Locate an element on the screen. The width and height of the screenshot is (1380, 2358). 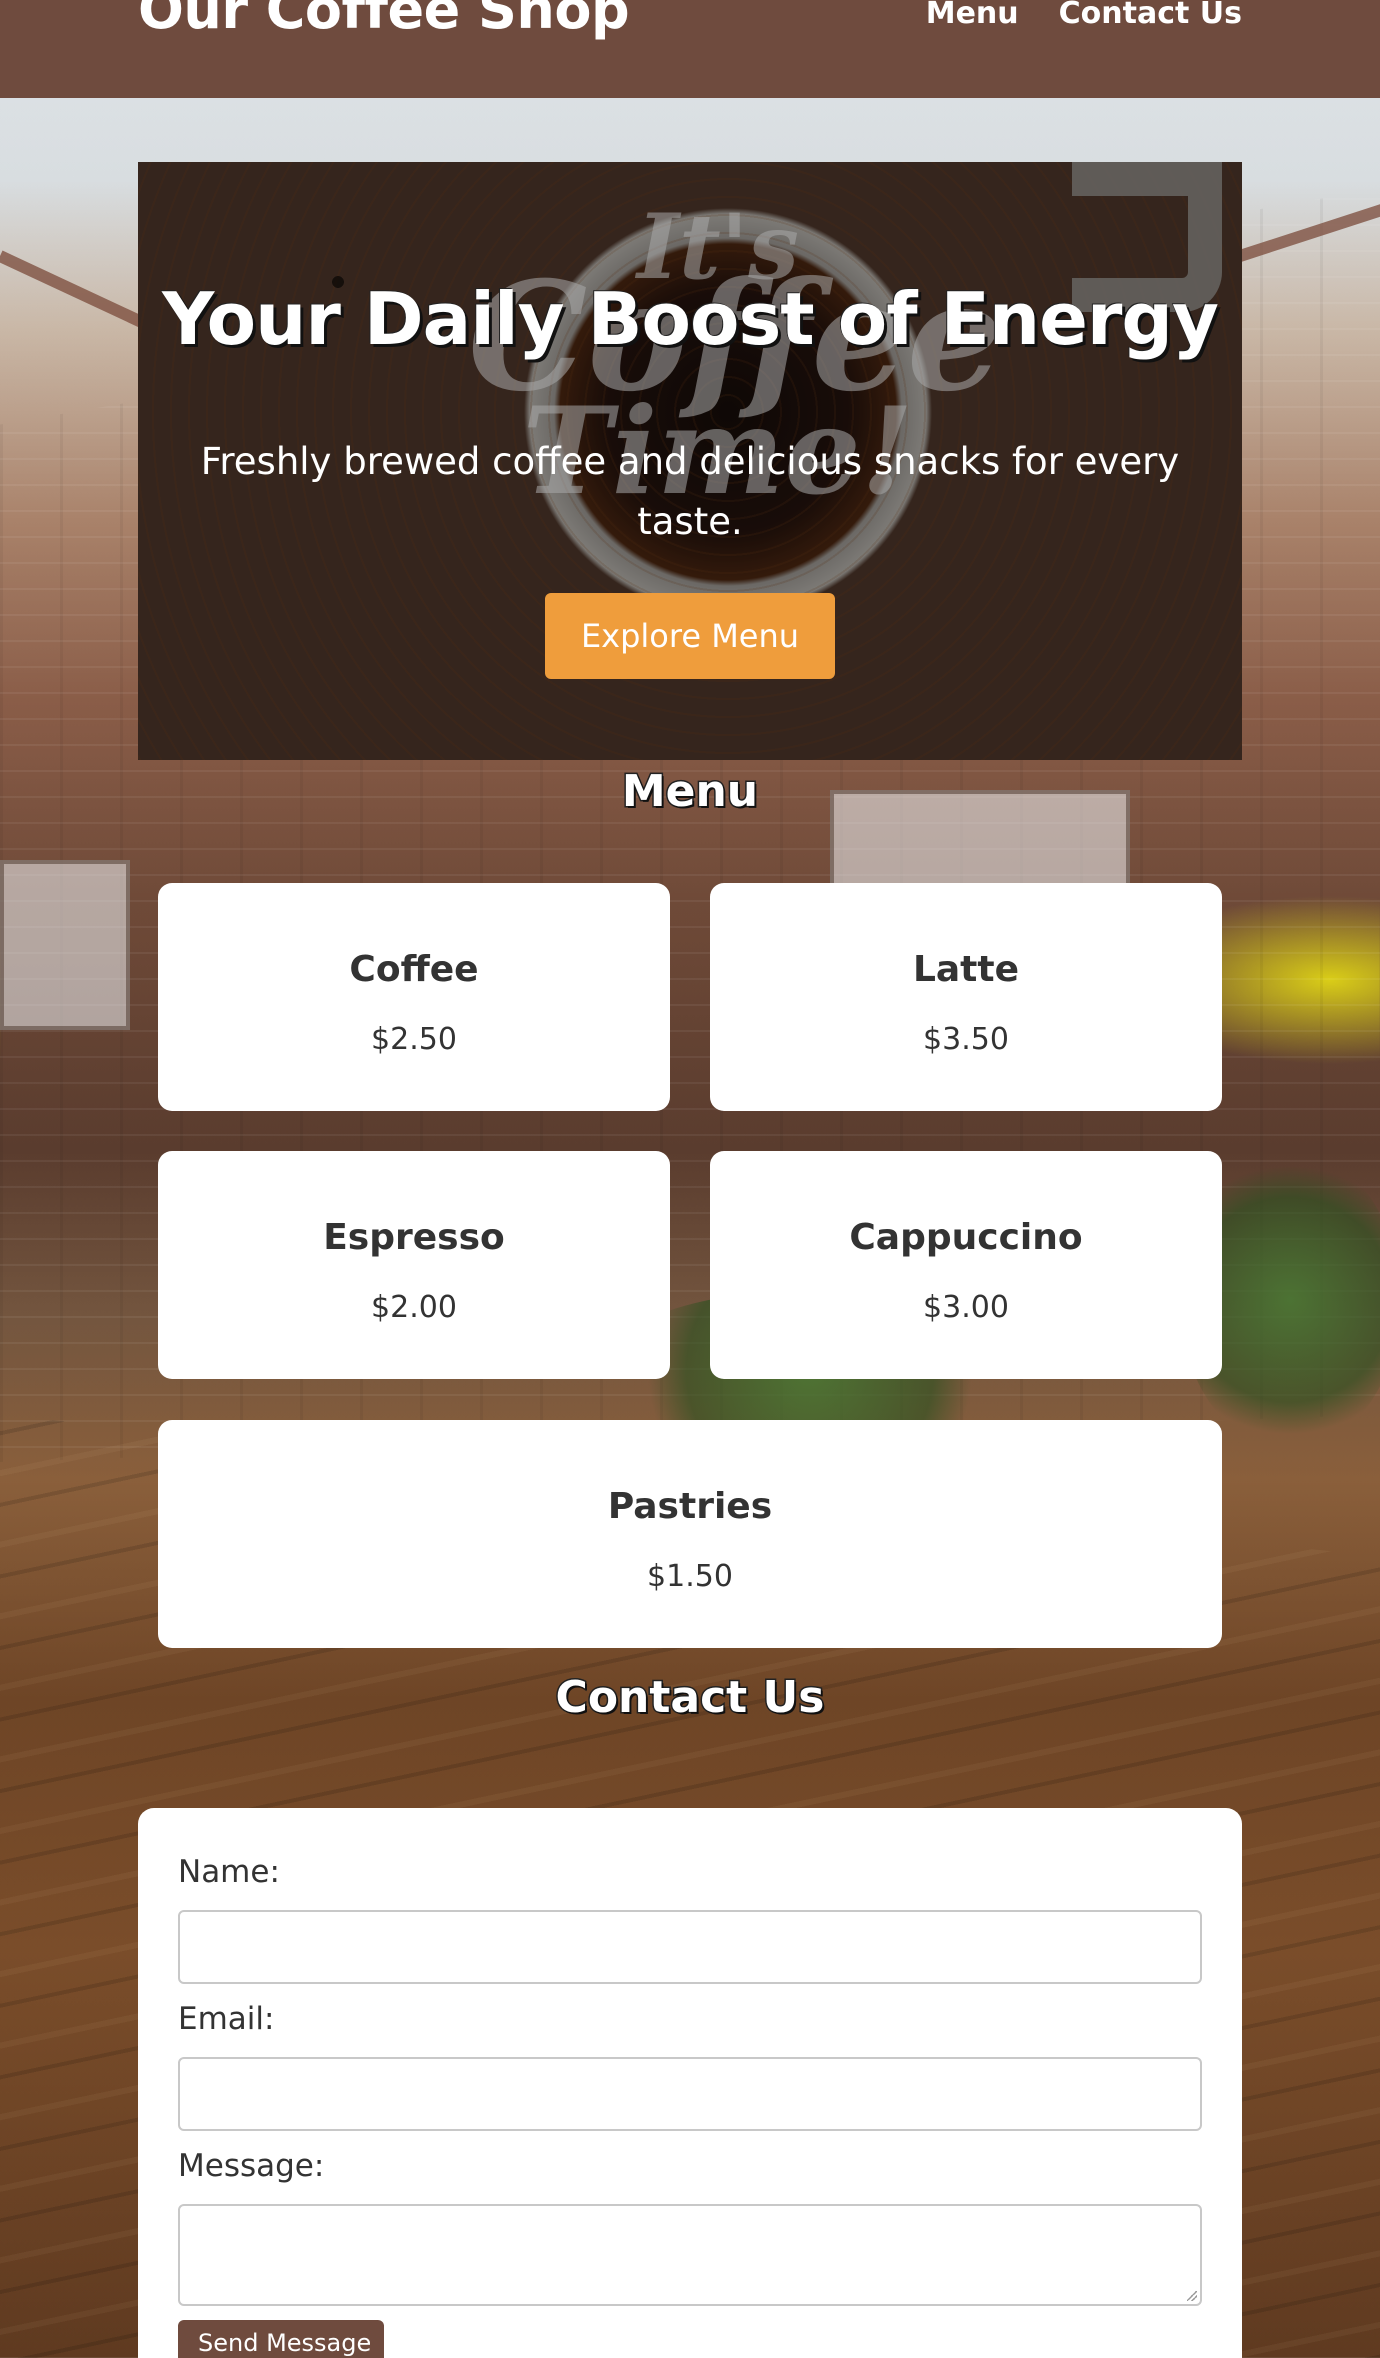
email-label: Email: is located at coordinates (226, 2019).